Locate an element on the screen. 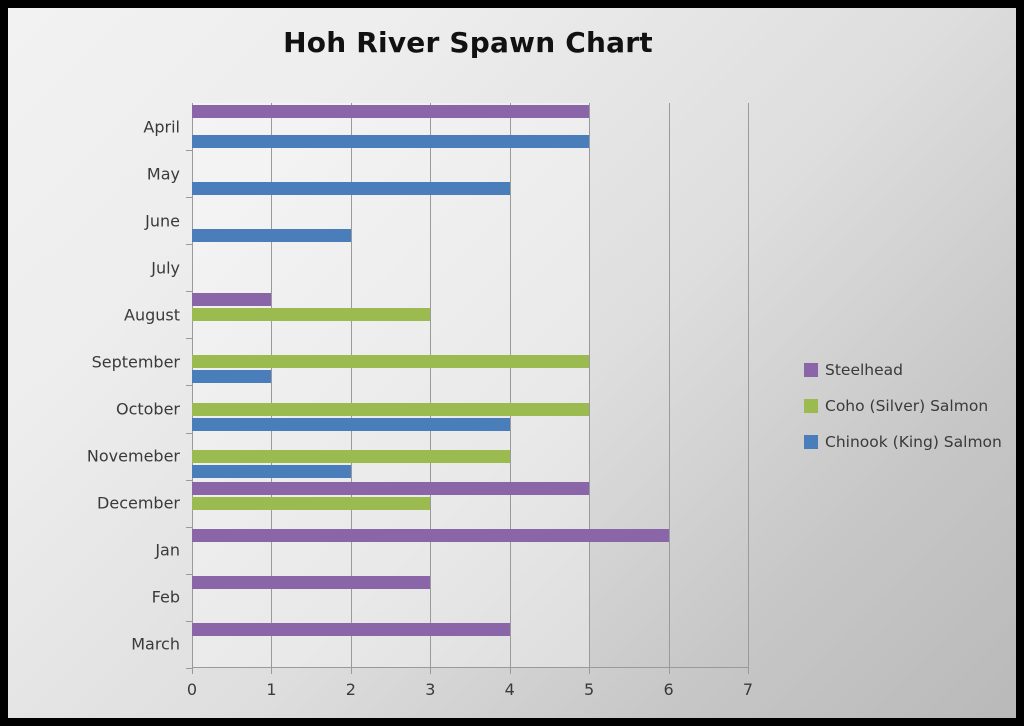 The image size is (1024, 726). y-axis-category-label: August is located at coordinates (152, 315).